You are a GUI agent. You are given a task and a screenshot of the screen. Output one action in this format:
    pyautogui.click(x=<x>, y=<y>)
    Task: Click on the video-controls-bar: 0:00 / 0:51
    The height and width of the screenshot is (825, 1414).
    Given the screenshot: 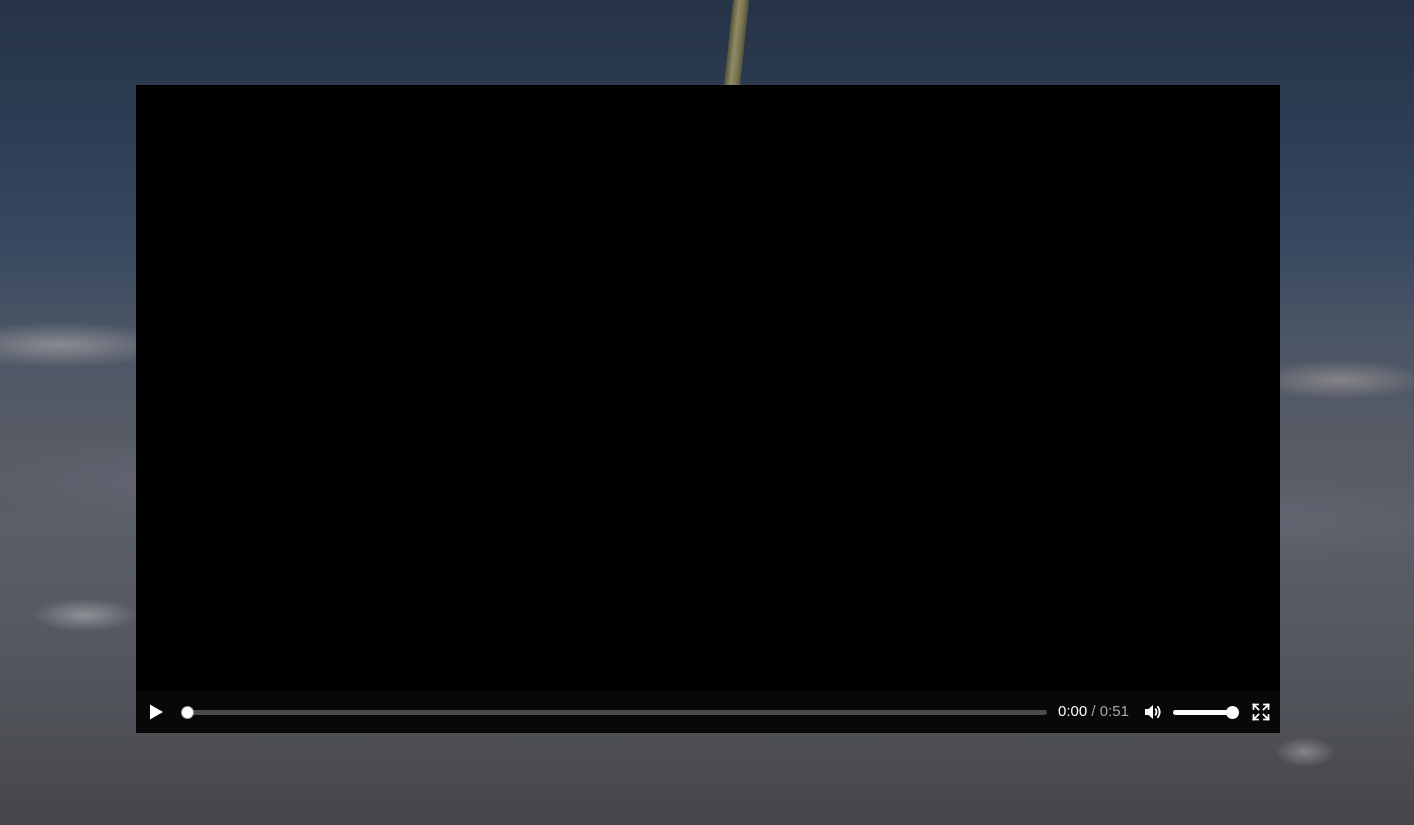 What is the action you would take?
    pyautogui.click(x=708, y=712)
    